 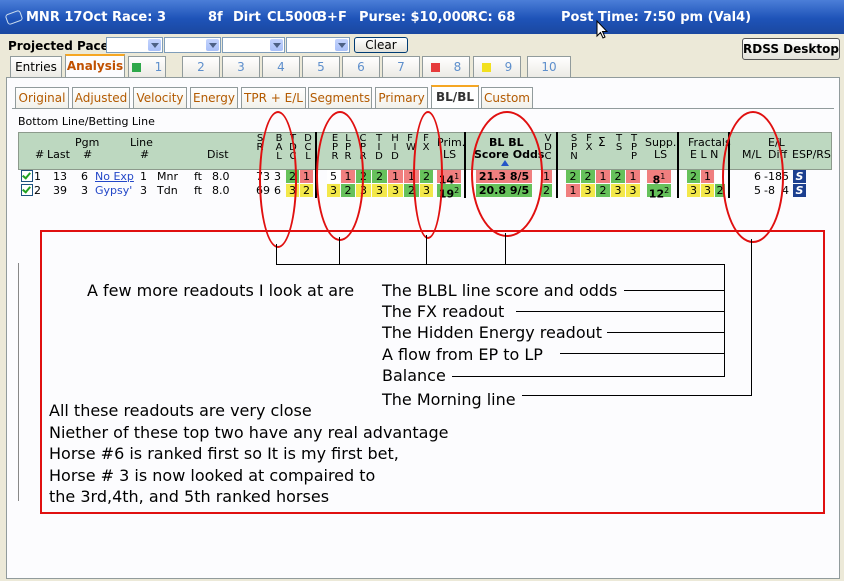 What do you see at coordinates (603, 190) in the screenshot?
I see `row-sigma: 2` at bounding box center [603, 190].